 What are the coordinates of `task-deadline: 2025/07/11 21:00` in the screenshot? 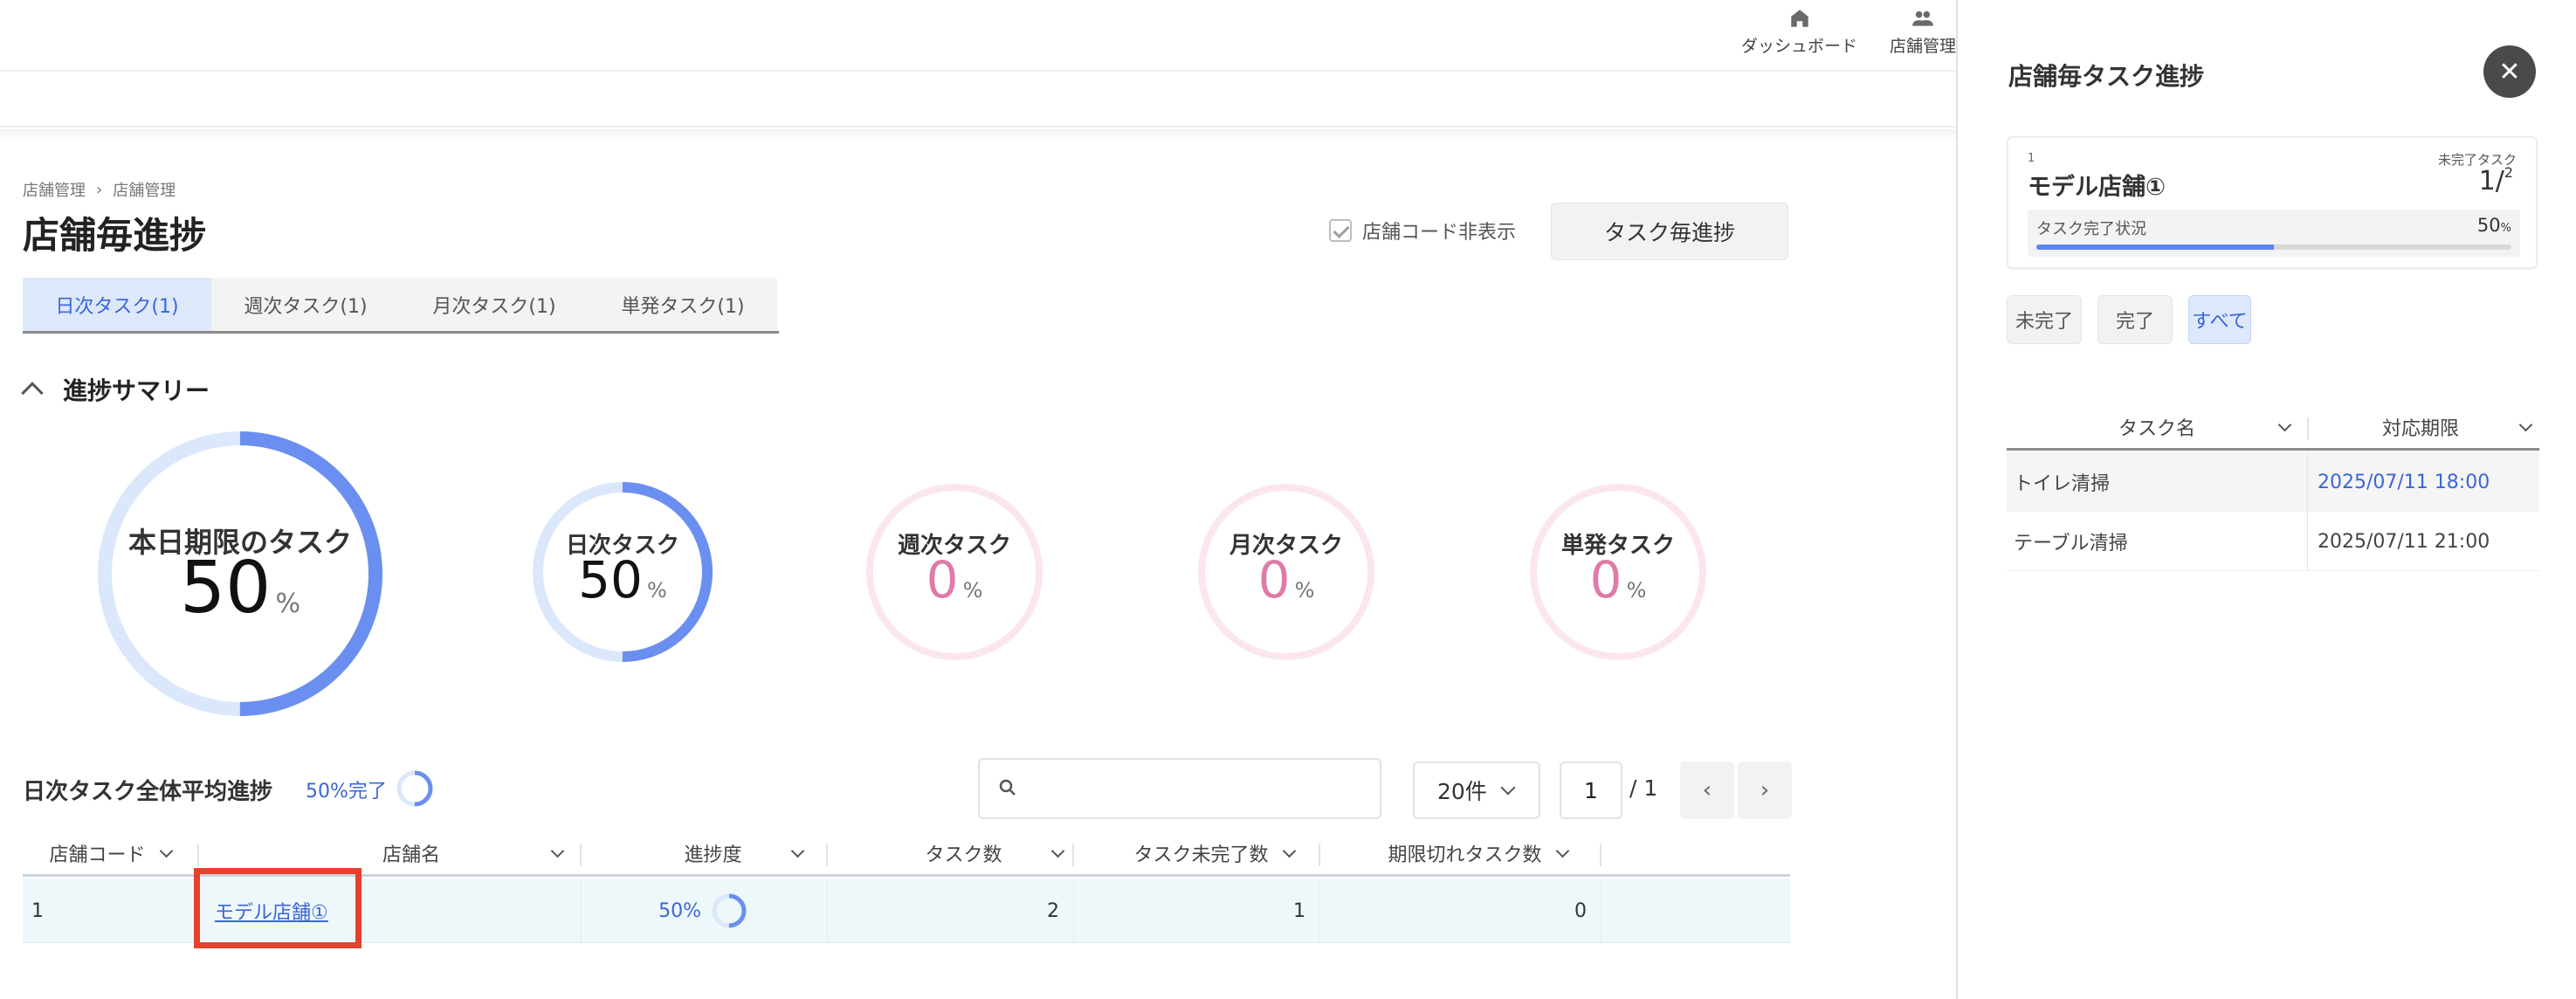 It's located at (2404, 541).